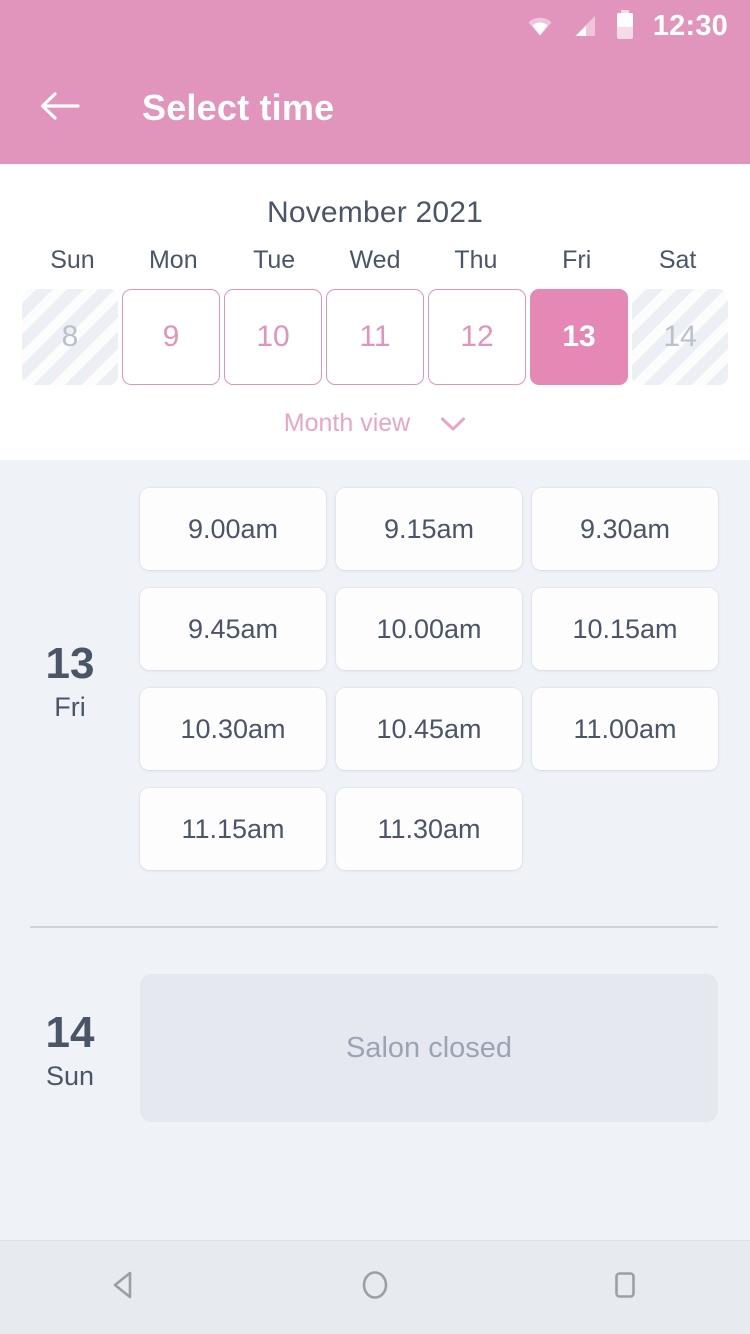 The height and width of the screenshot is (1334, 750). I want to click on triangle-back-icon, so click(125, 1287).